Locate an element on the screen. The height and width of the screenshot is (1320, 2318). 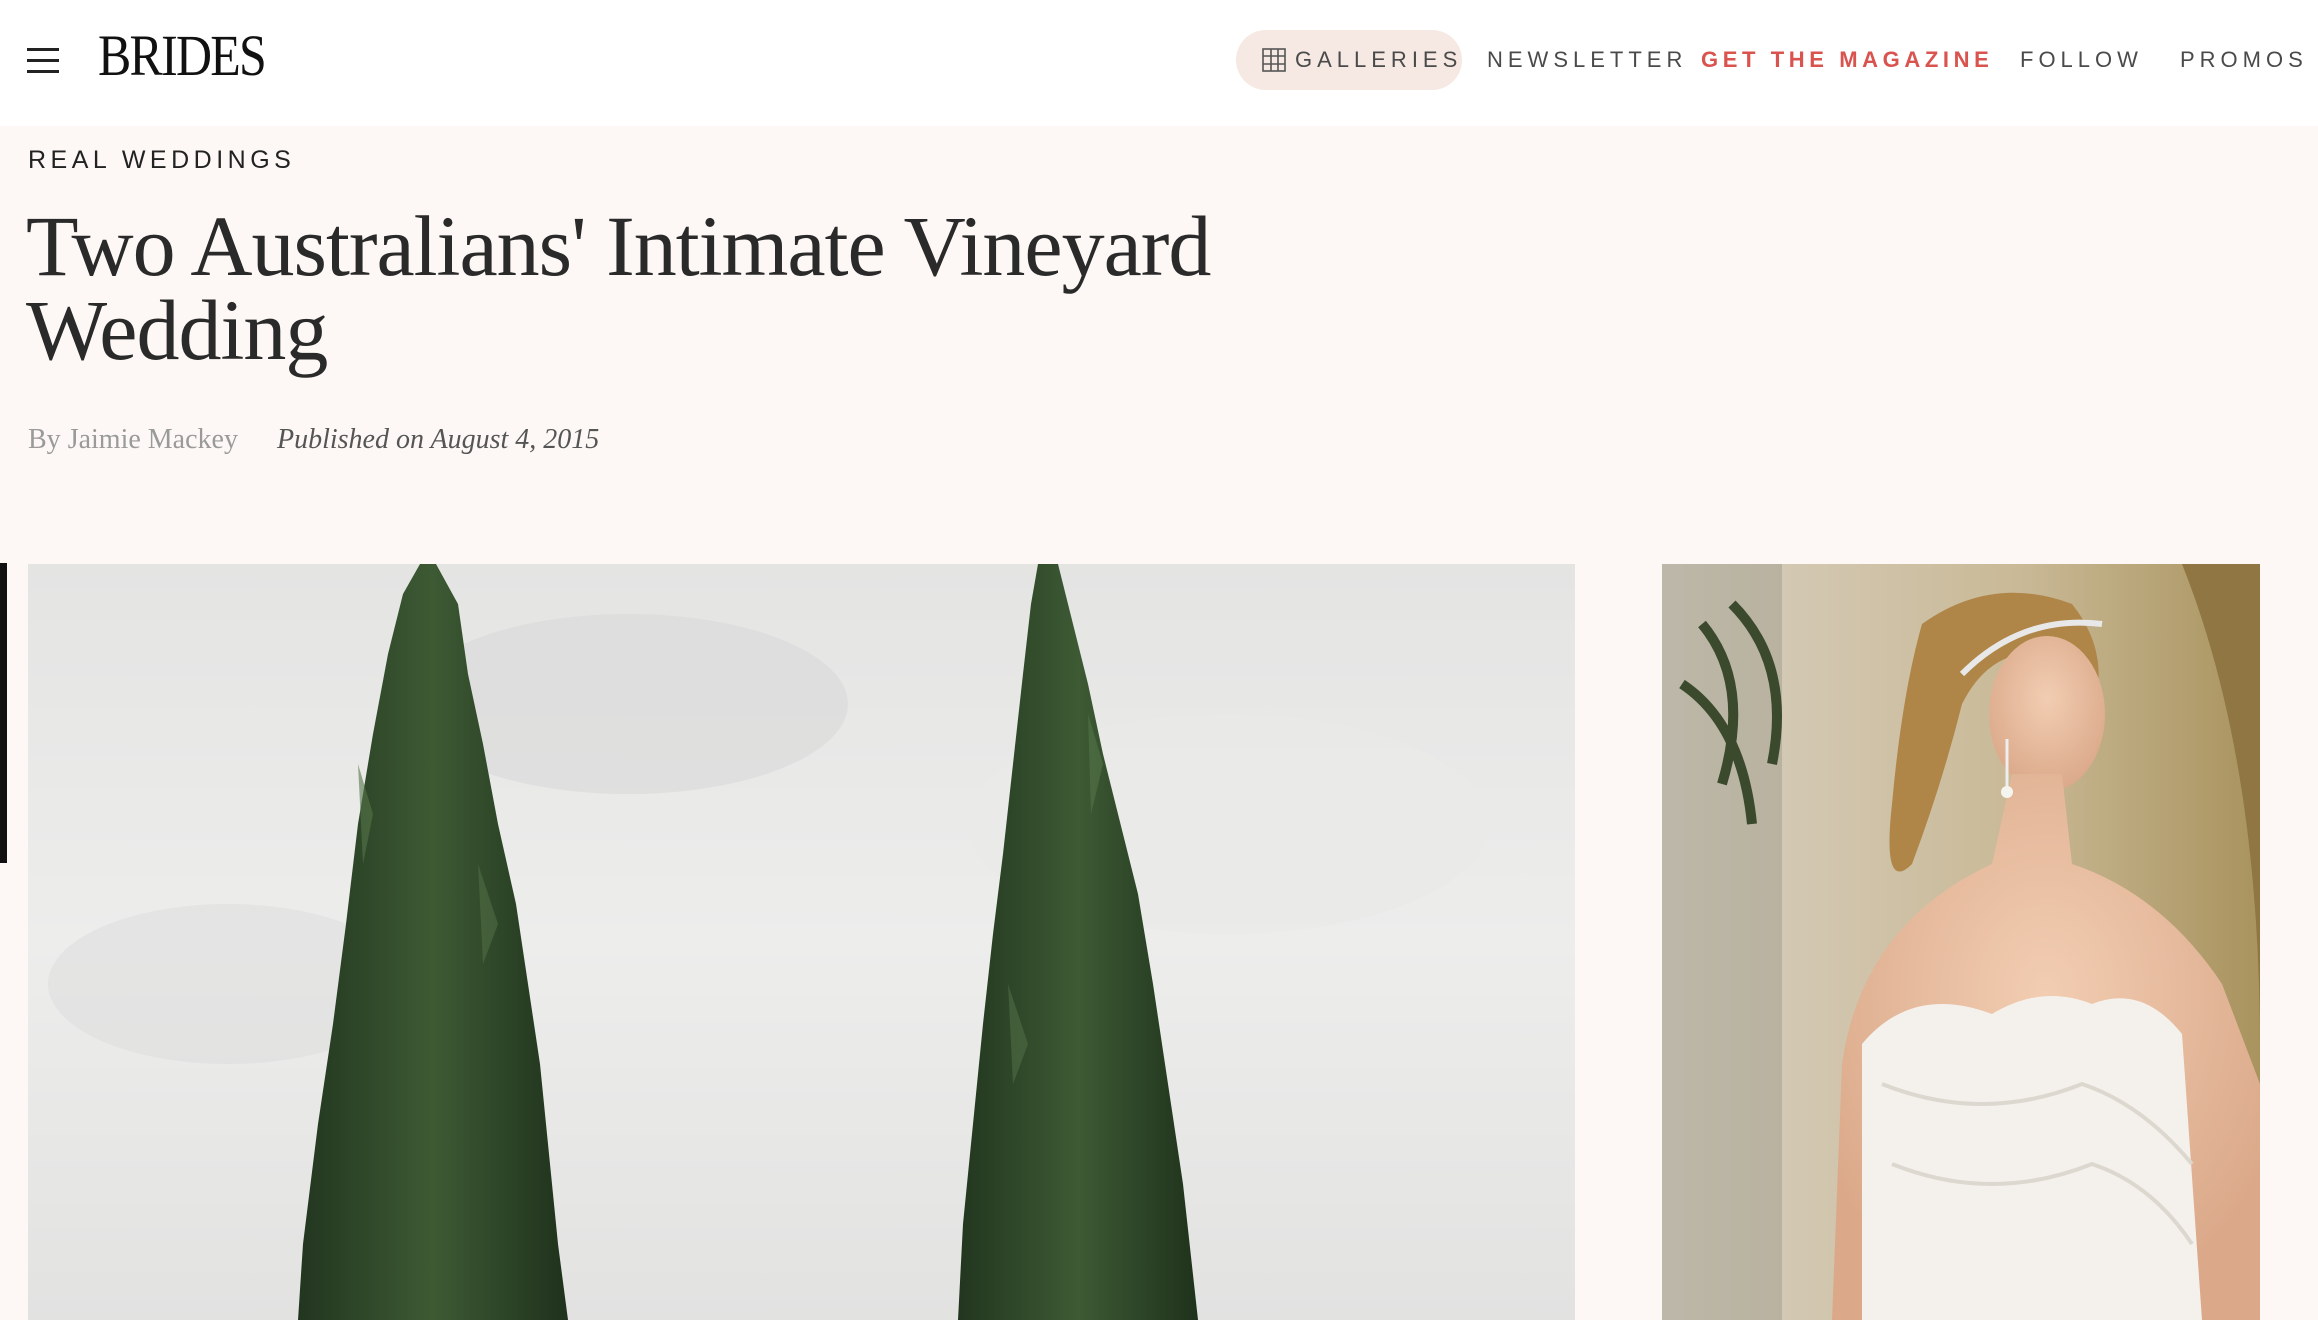
galleries-button: GALLERIES is located at coordinates (1349, 60).